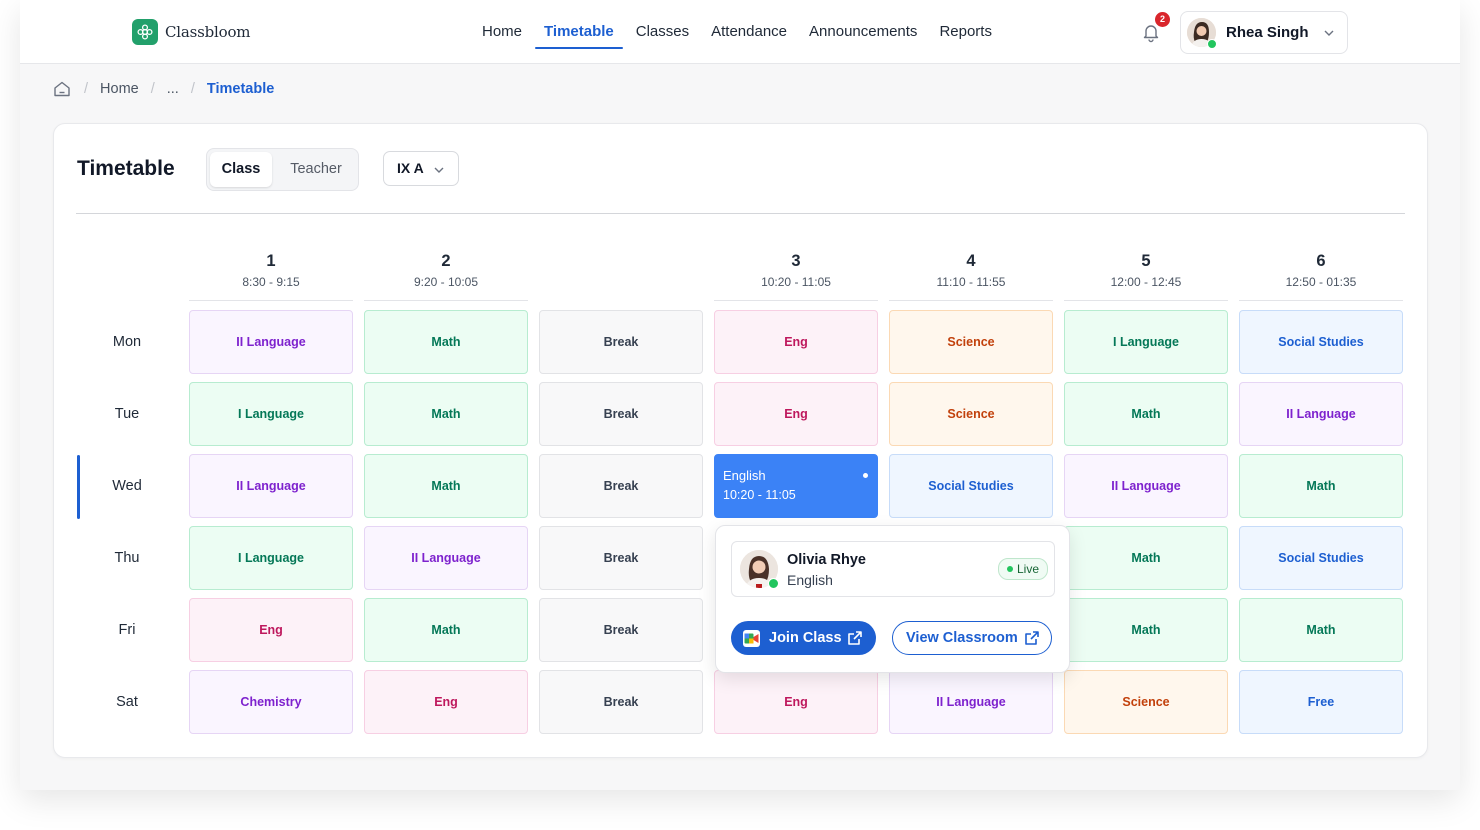 The height and width of the screenshot is (830, 1480). I want to click on day-label-mon: Mon, so click(127, 342).